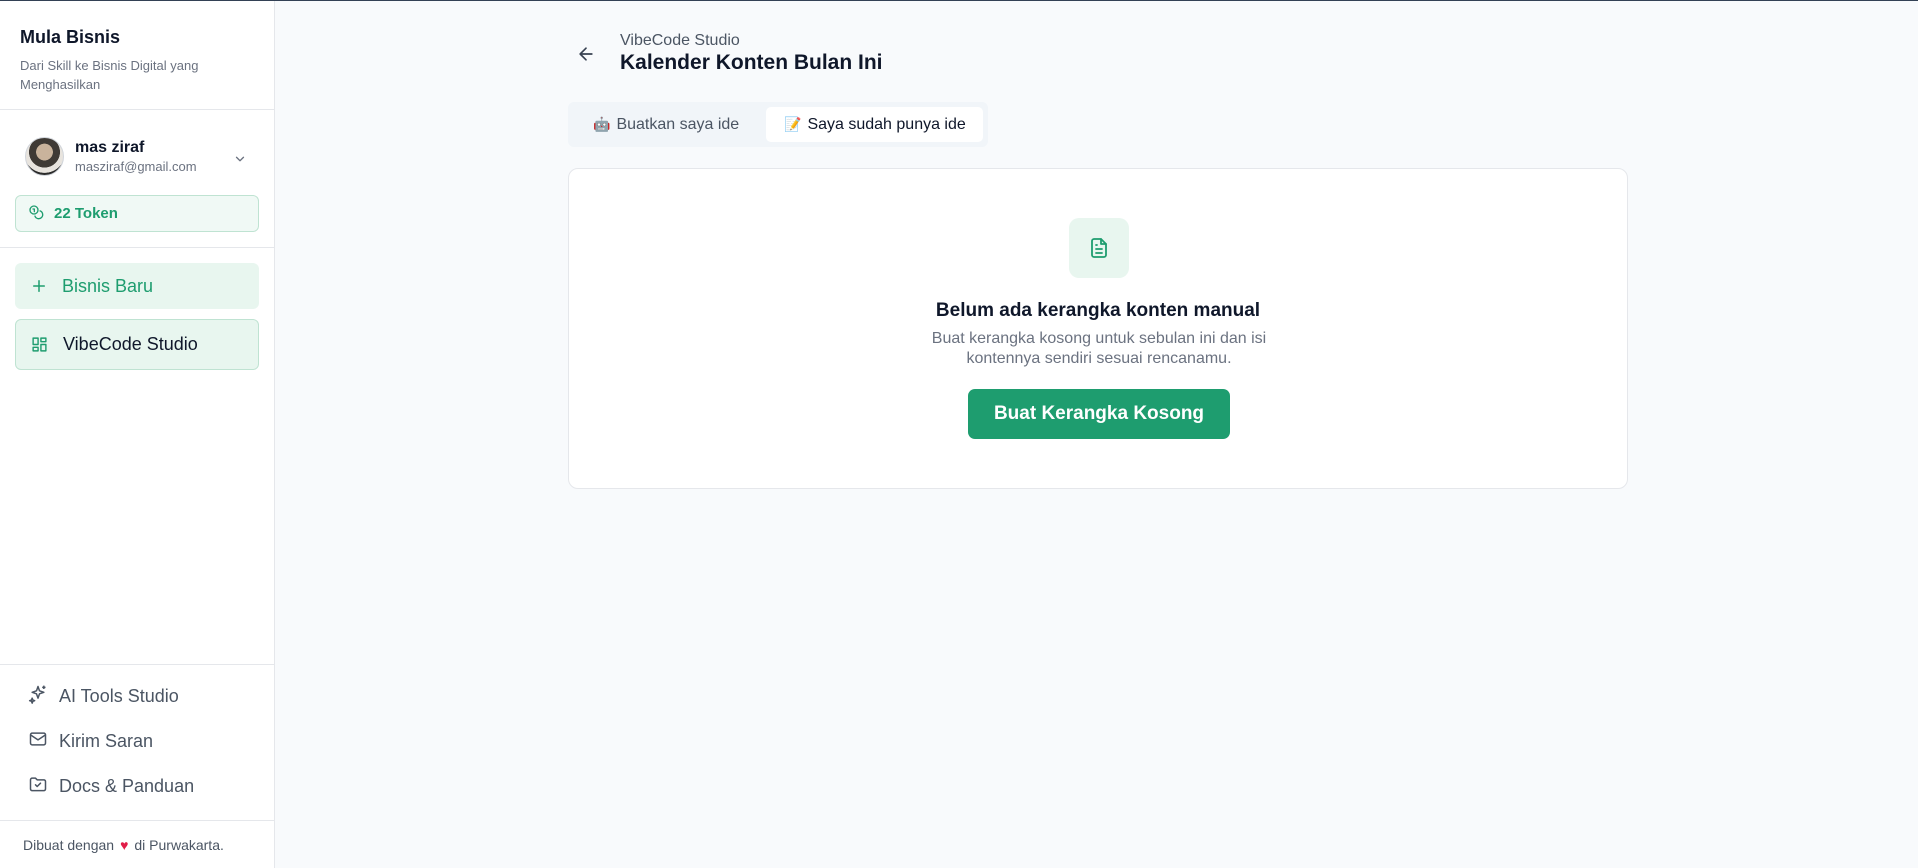 The width and height of the screenshot is (1918, 868). What do you see at coordinates (680, 40) in the screenshot?
I see `breadcrumb: VibeCode Studio` at bounding box center [680, 40].